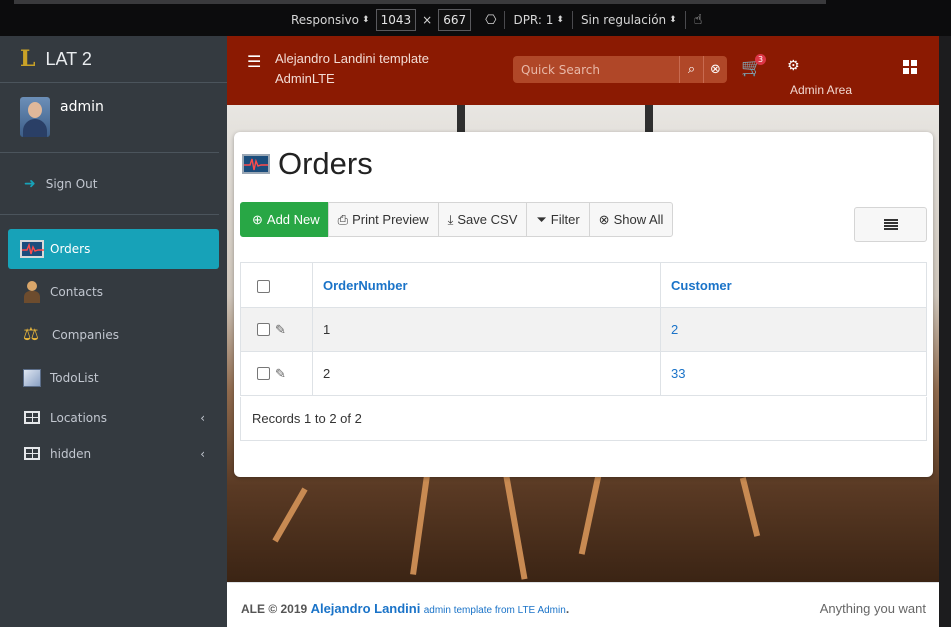 The width and height of the screenshot is (951, 627). I want to click on print-icon: ⎙, so click(343, 219).